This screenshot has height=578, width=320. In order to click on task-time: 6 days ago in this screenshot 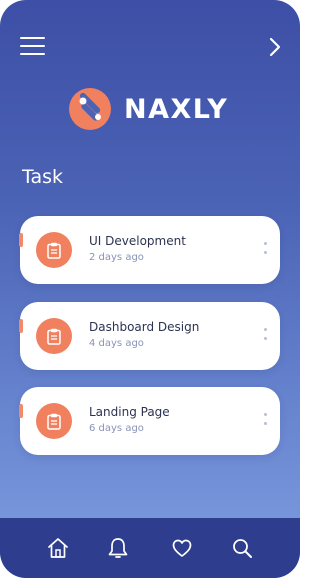, I will do `click(116, 428)`.